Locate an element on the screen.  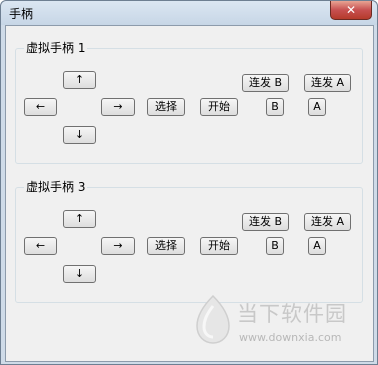
group-title: 虚拟手柄 1 is located at coordinates (56, 48).